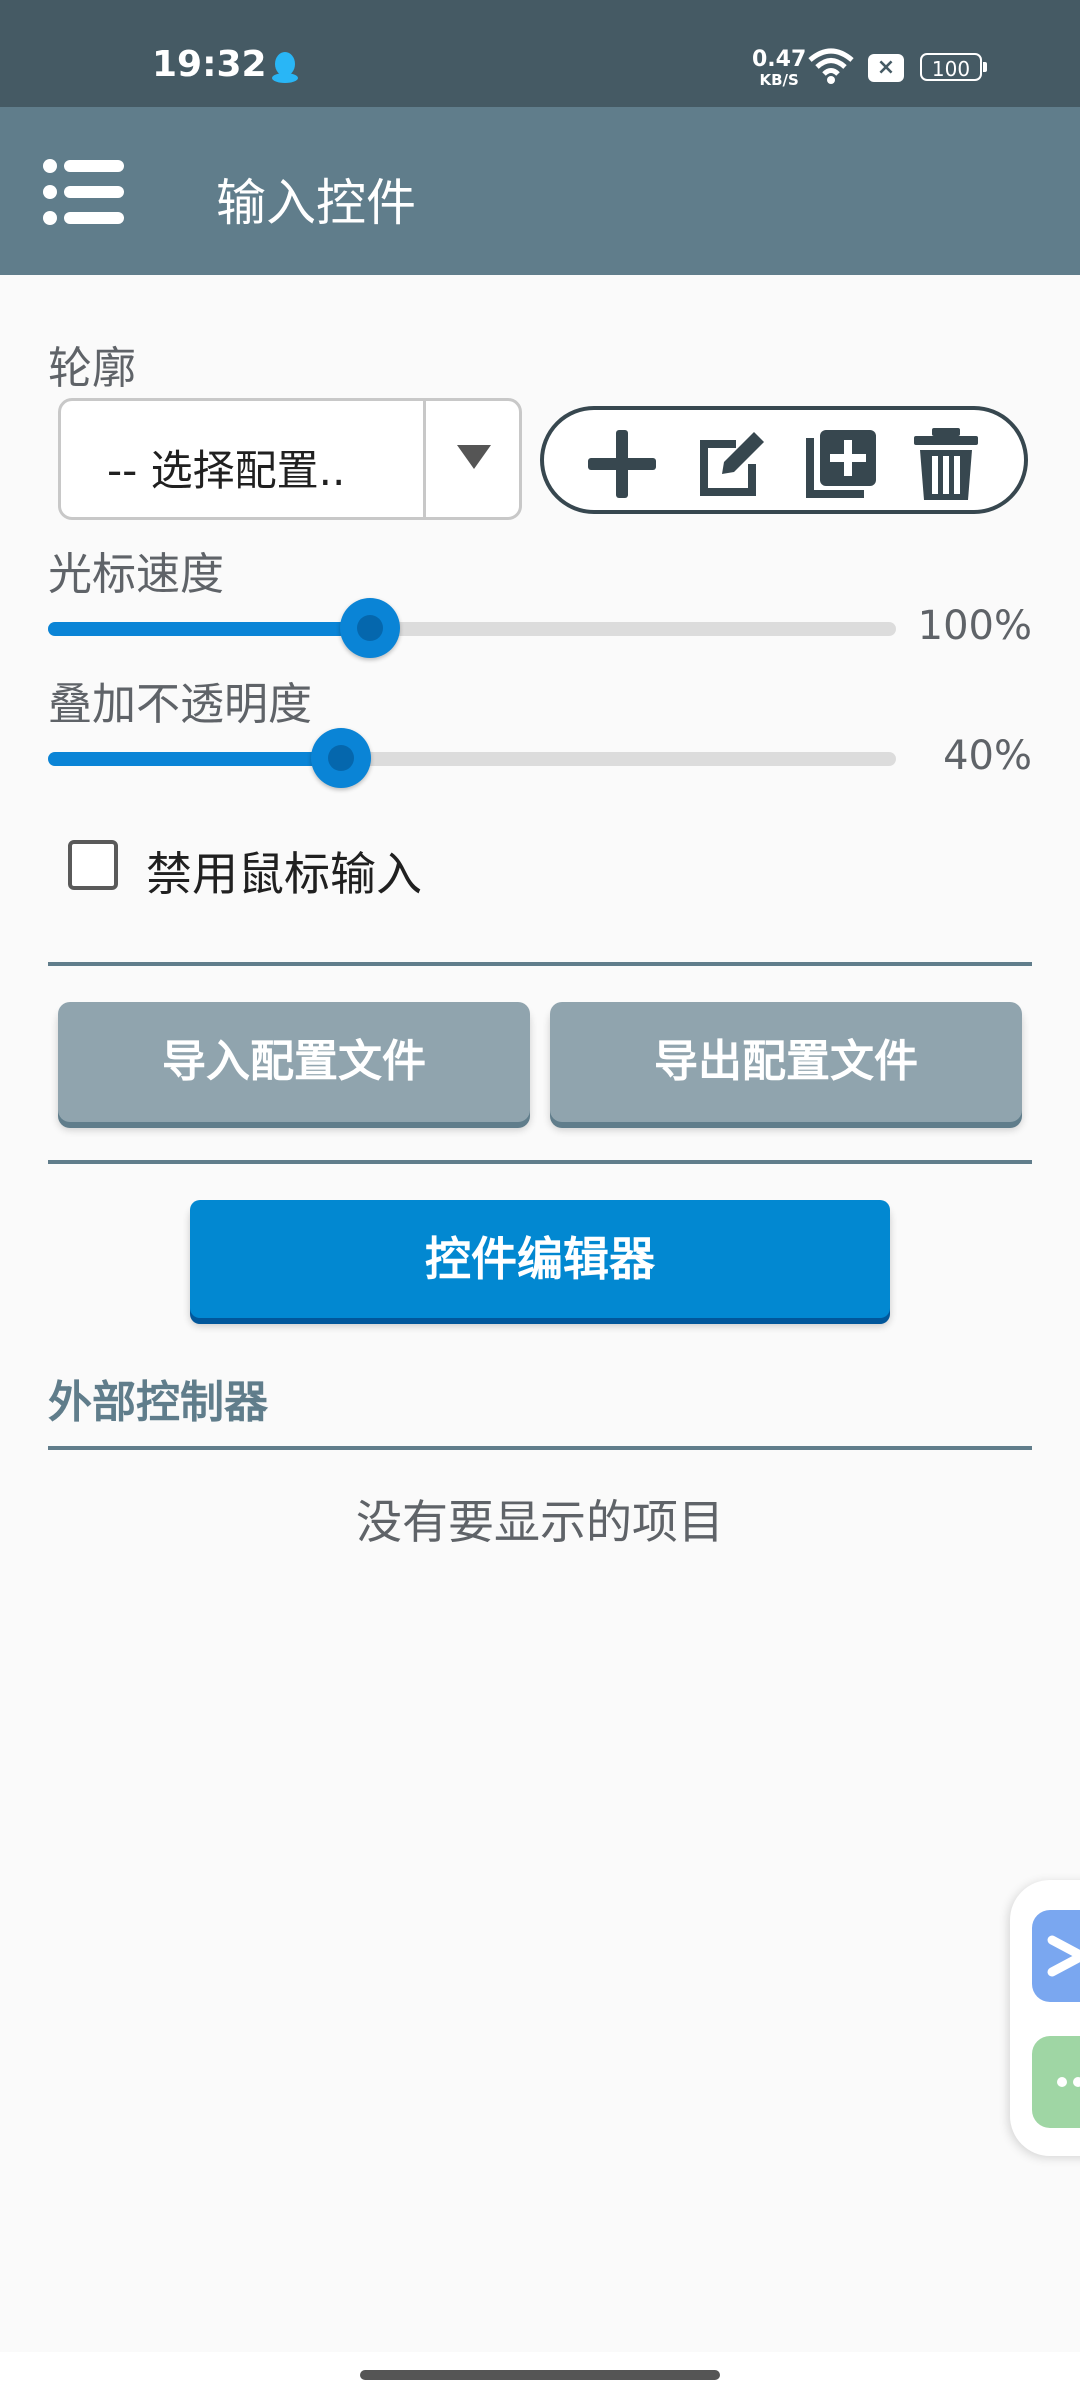 This screenshot has width=1080, height=2400. I want to click on qq-notification-icon, so click(285, 67).